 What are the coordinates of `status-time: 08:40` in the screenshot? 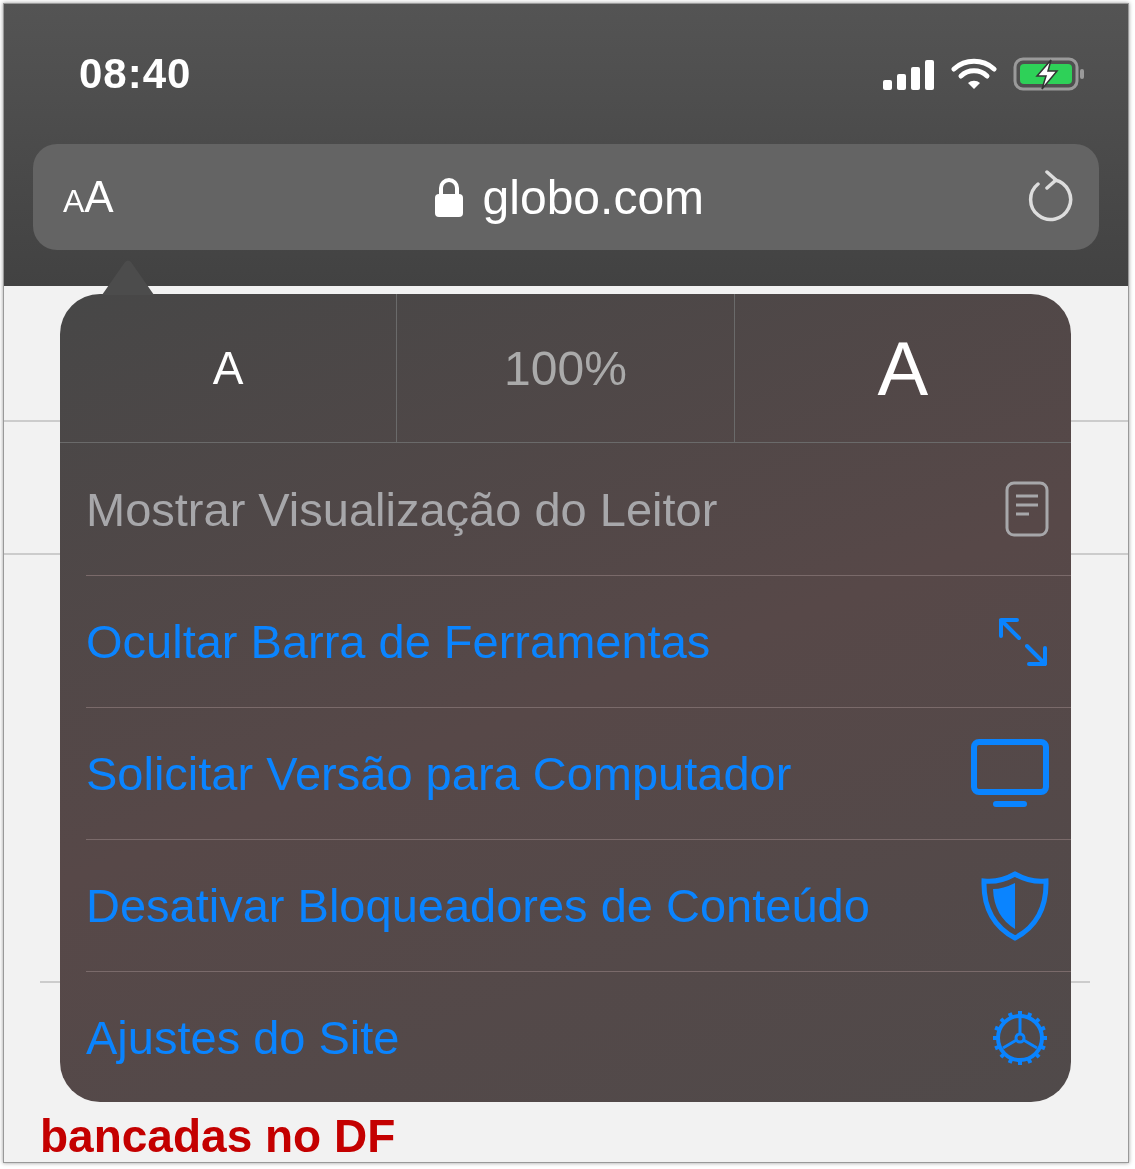 It's located at (135, 74).